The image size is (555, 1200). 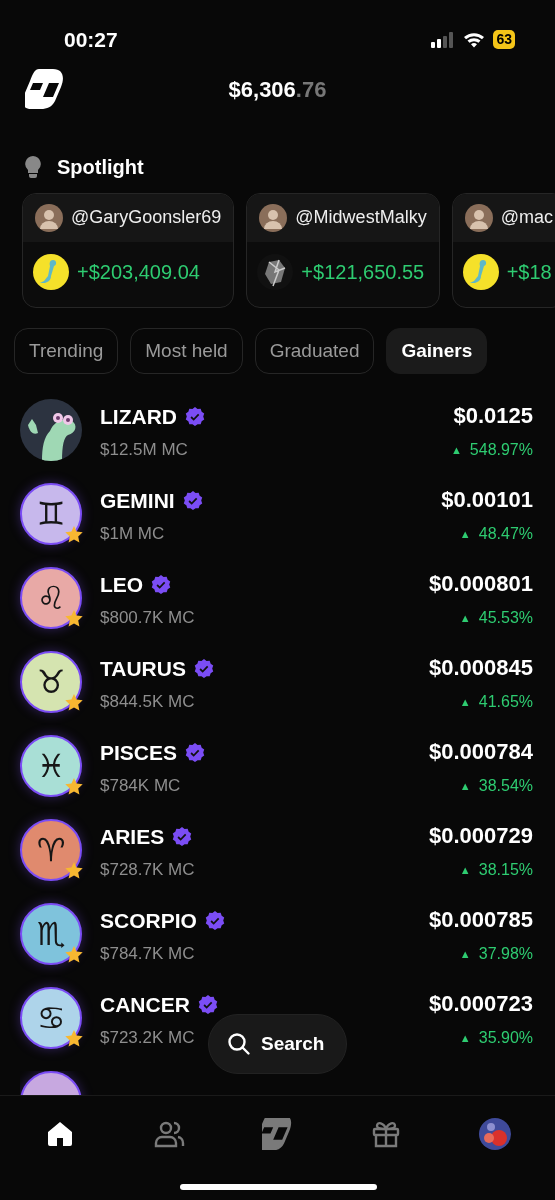 I want to click on signal-icon, so click(x=443, y=39).